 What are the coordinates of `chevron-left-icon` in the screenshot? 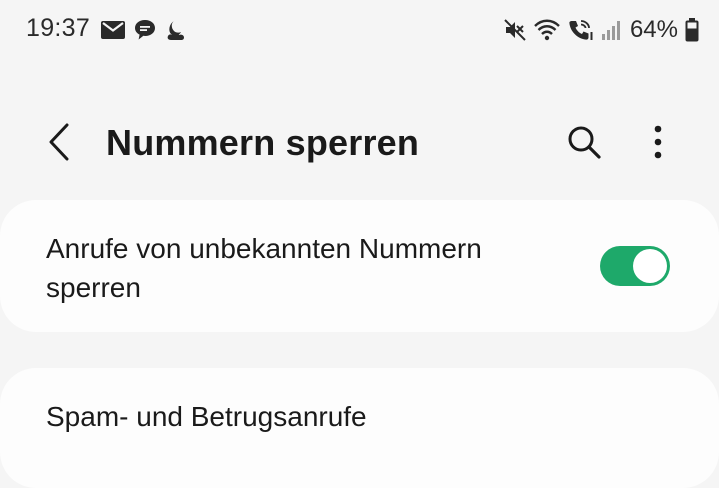 It's located at (59, 142).